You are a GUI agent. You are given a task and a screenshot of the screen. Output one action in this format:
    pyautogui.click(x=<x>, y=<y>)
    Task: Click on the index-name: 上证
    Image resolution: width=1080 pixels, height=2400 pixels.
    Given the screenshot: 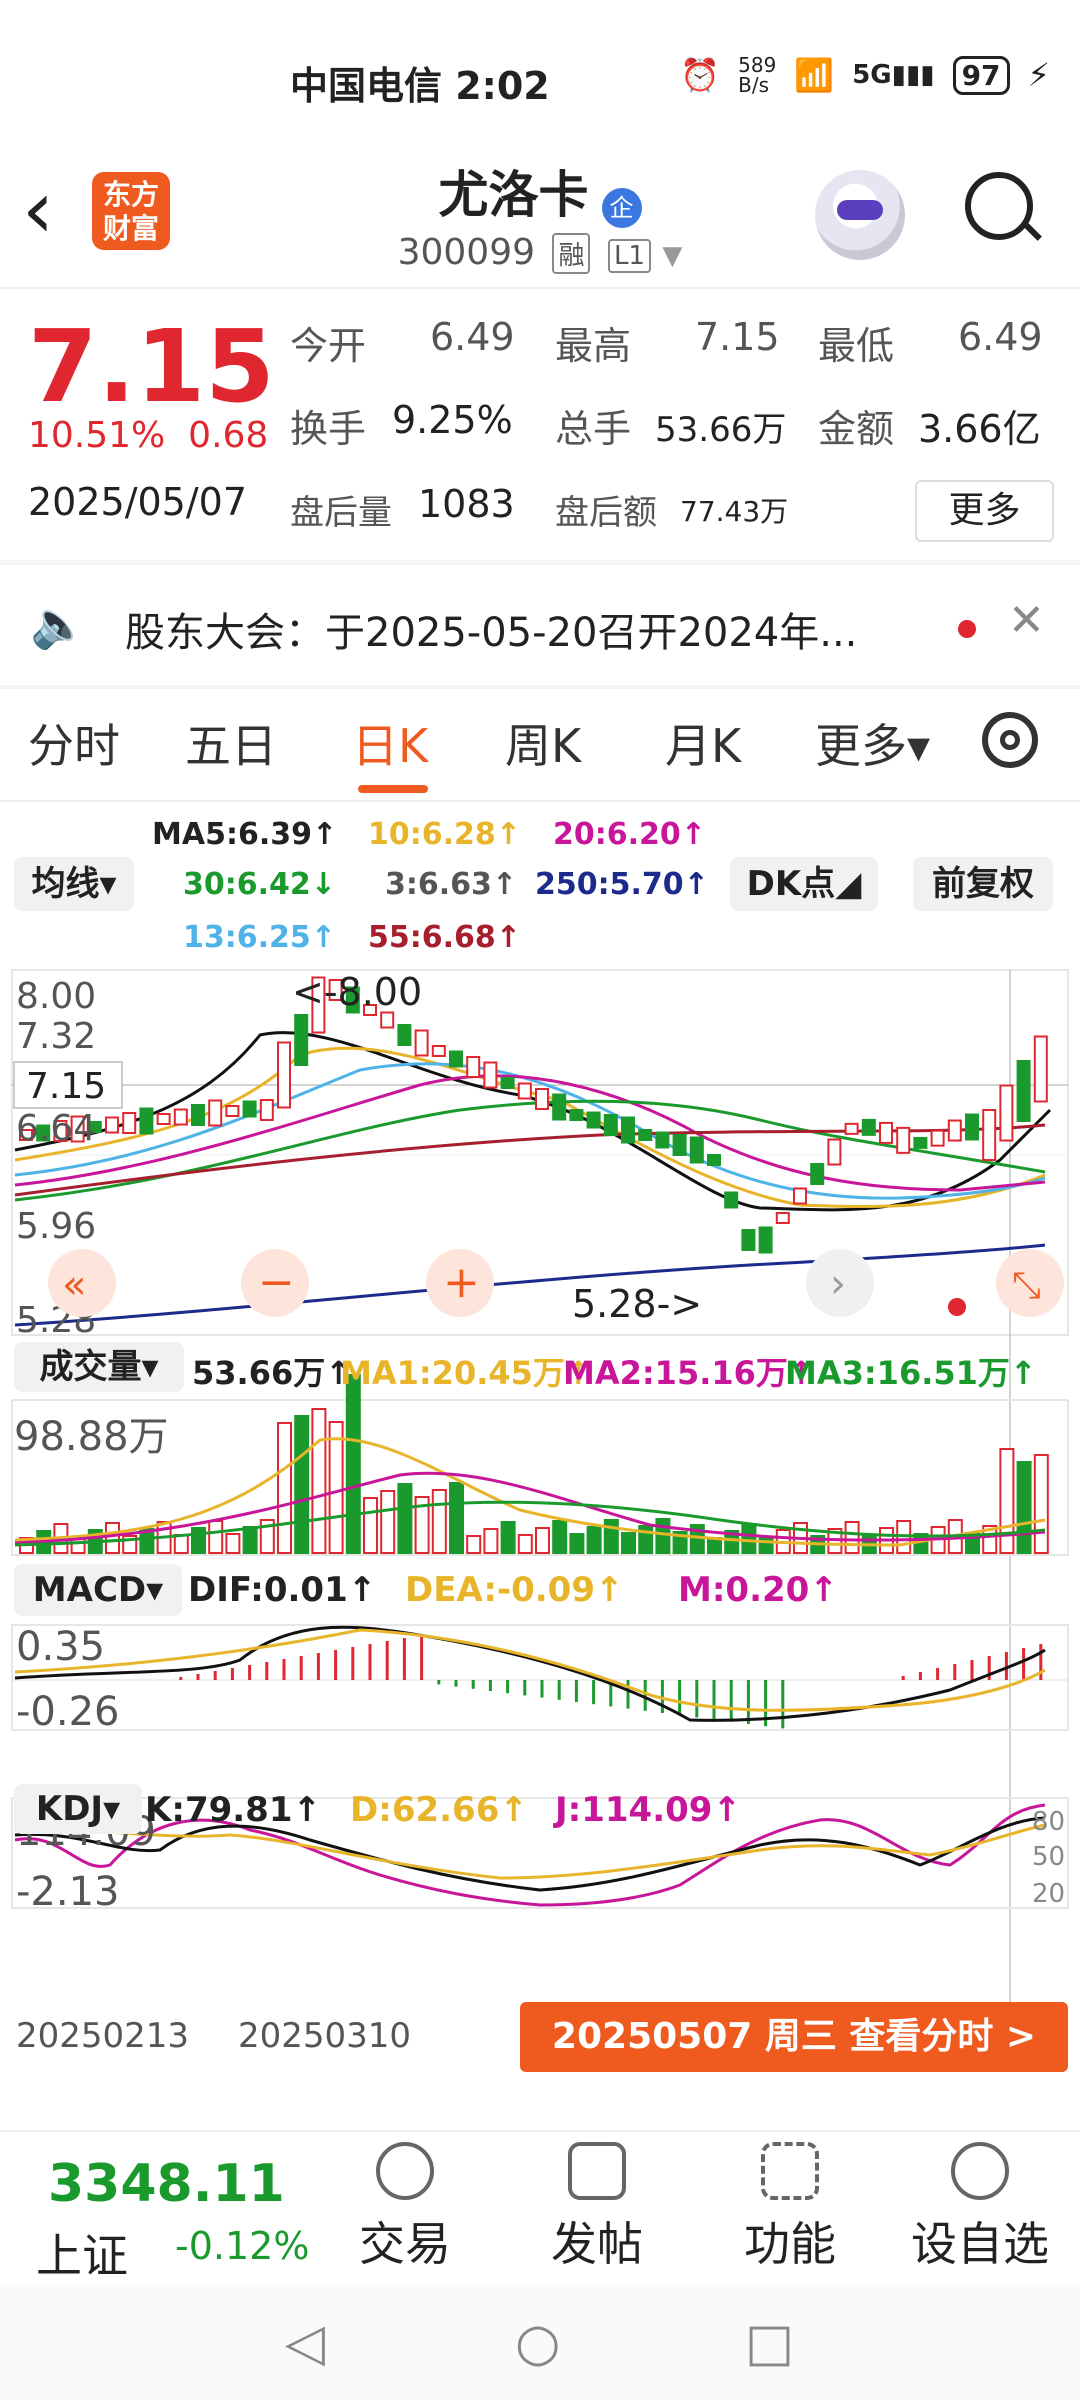 What is the action you would take?
    pyautogui.click(x=82, y=2253)
    